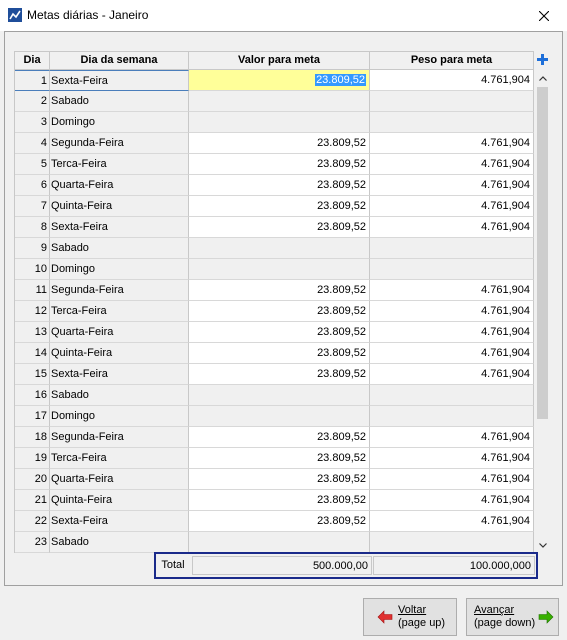 The height and width of the screenshot is (640, 567). What do you see at coordinates (282, 565) in the screenshot?
I see `total-valor: 500.000,00` at bounding box center [282, 565].